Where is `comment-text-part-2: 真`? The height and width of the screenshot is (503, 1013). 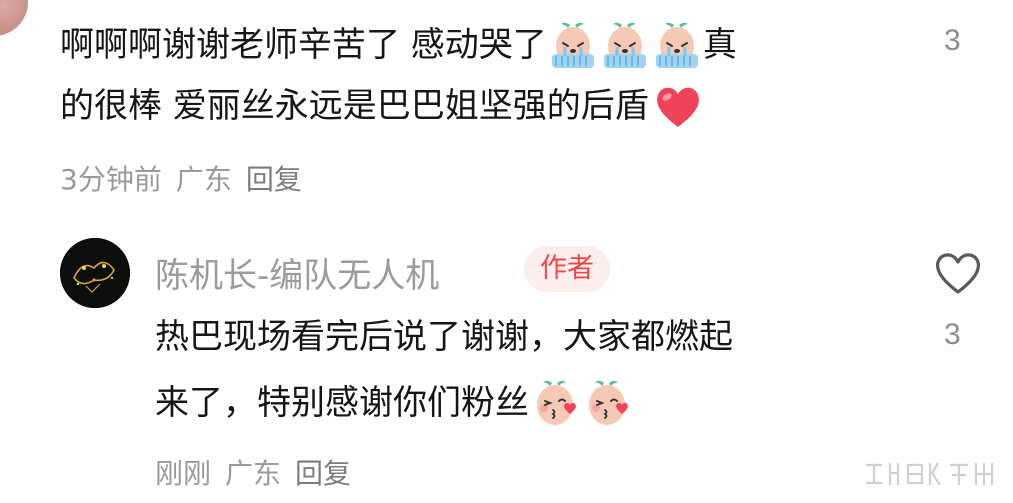 comment-text-part-2: 真 is located at coordinates (719, 45).